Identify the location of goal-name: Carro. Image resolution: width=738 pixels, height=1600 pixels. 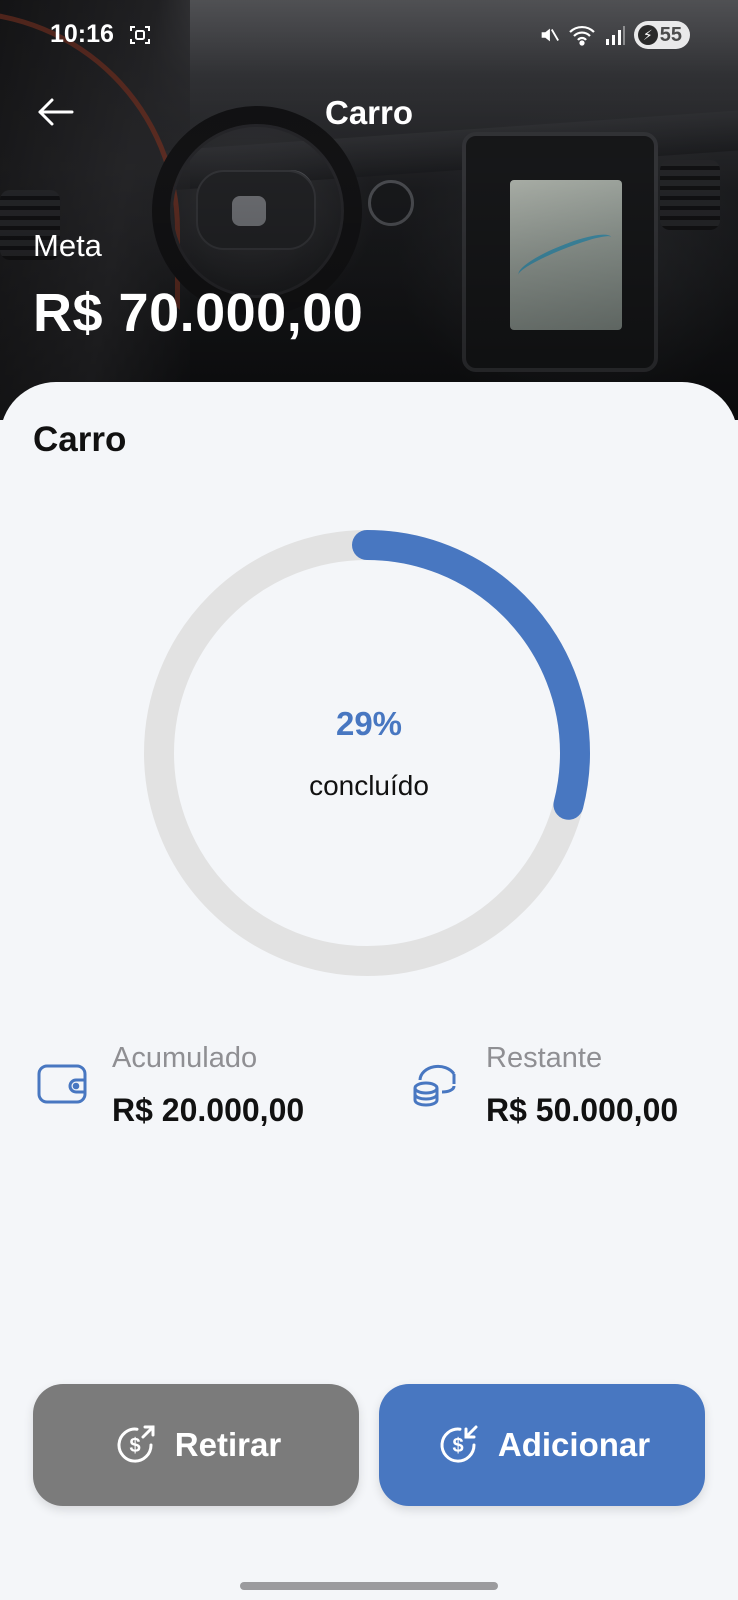
(80, 439).